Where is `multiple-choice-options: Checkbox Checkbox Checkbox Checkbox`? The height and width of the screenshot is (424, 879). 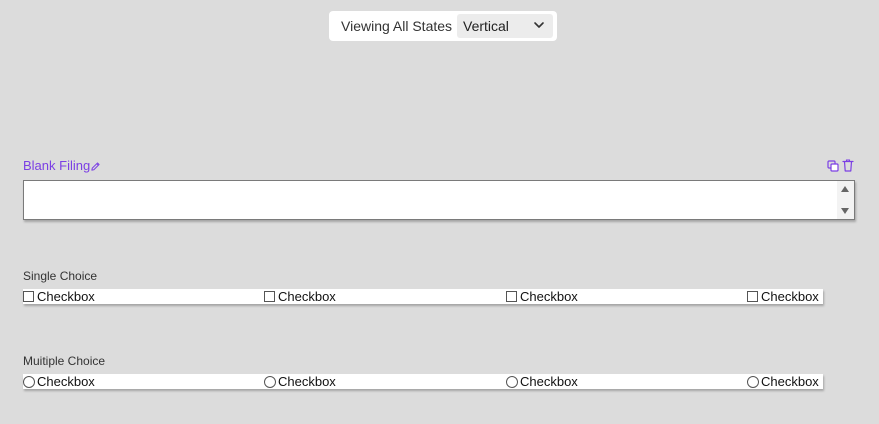
multiple-choice-options: Checkbox Checkbox Checkbox Checkbox is located at coordinates (423, 381).